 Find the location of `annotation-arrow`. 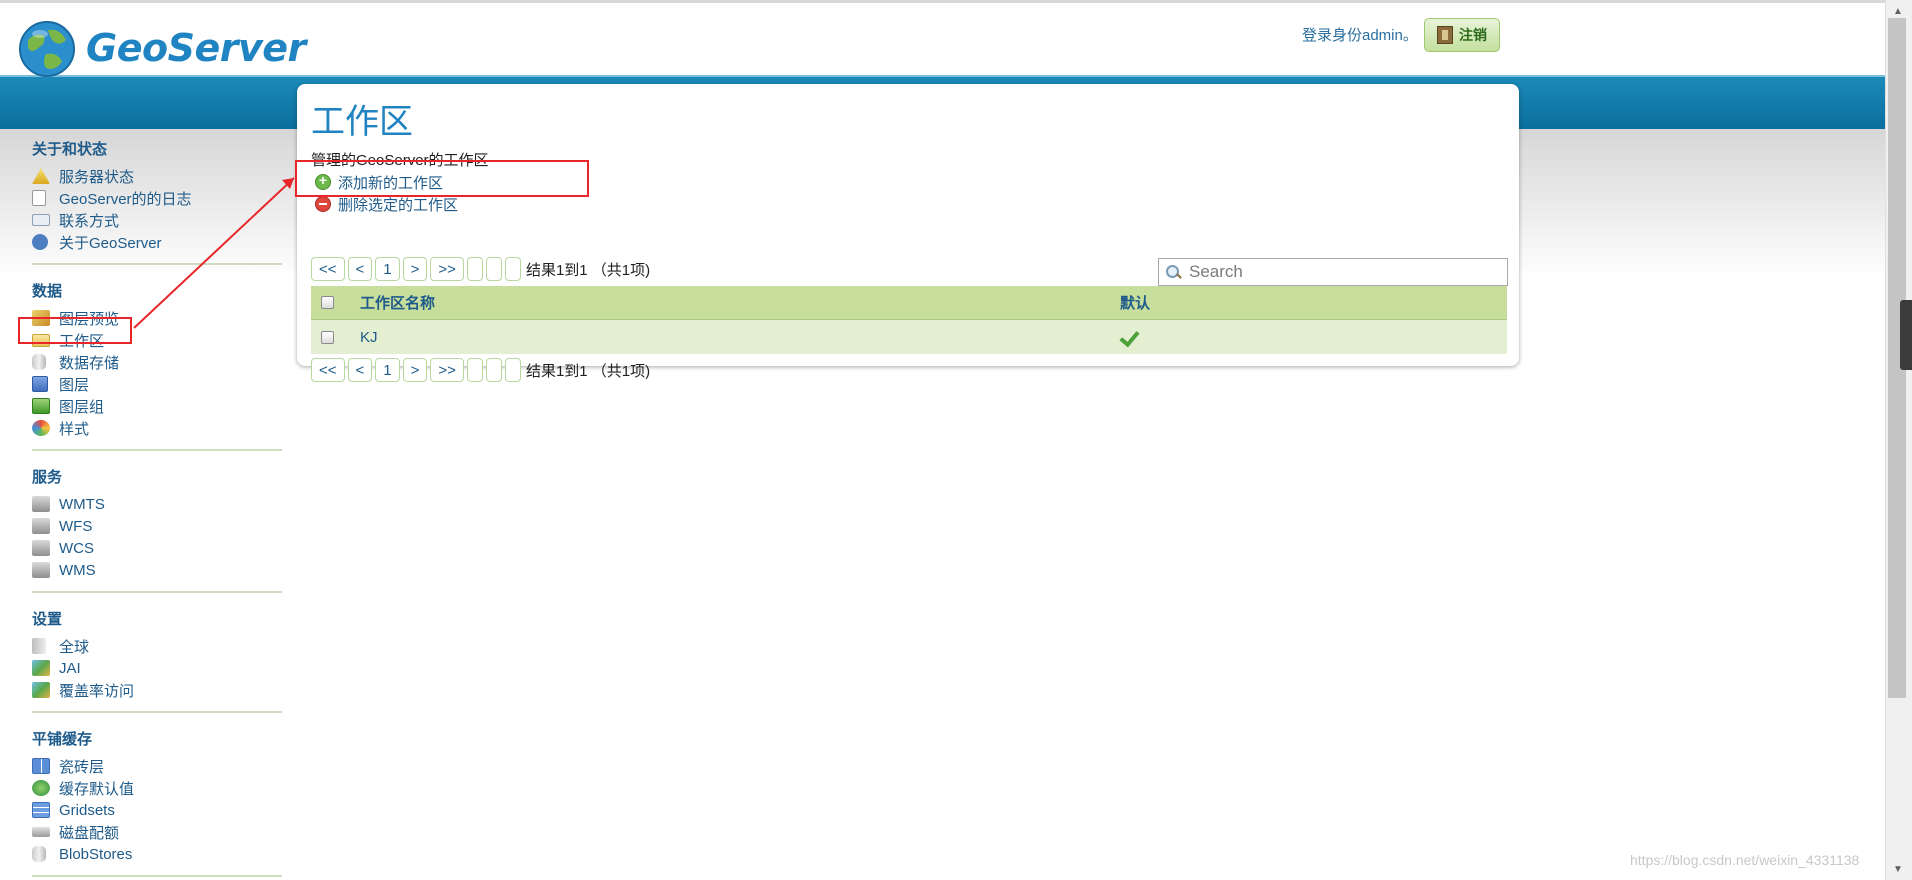

annotation-arrow is located at coordinates (214, 253).